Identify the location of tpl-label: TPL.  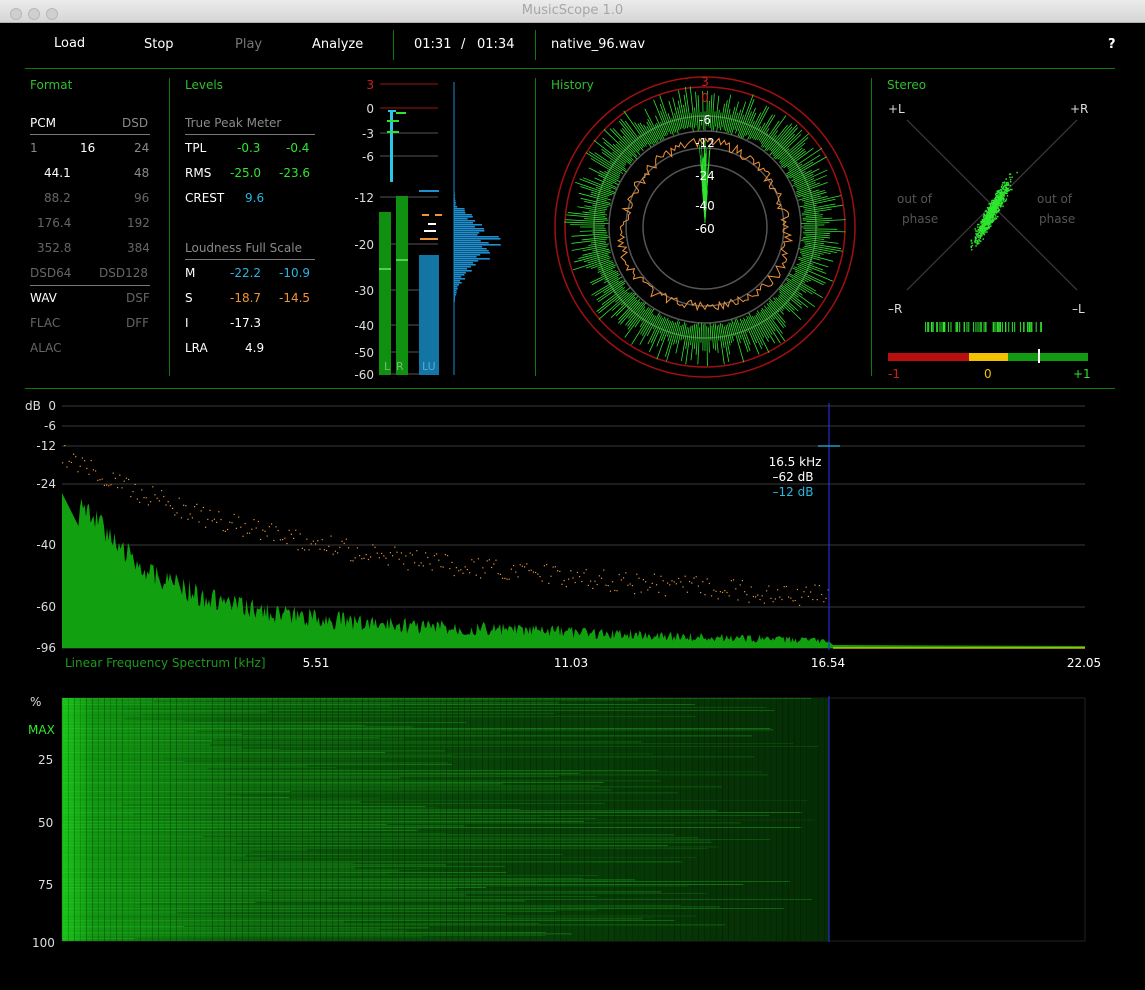
(196, 148).